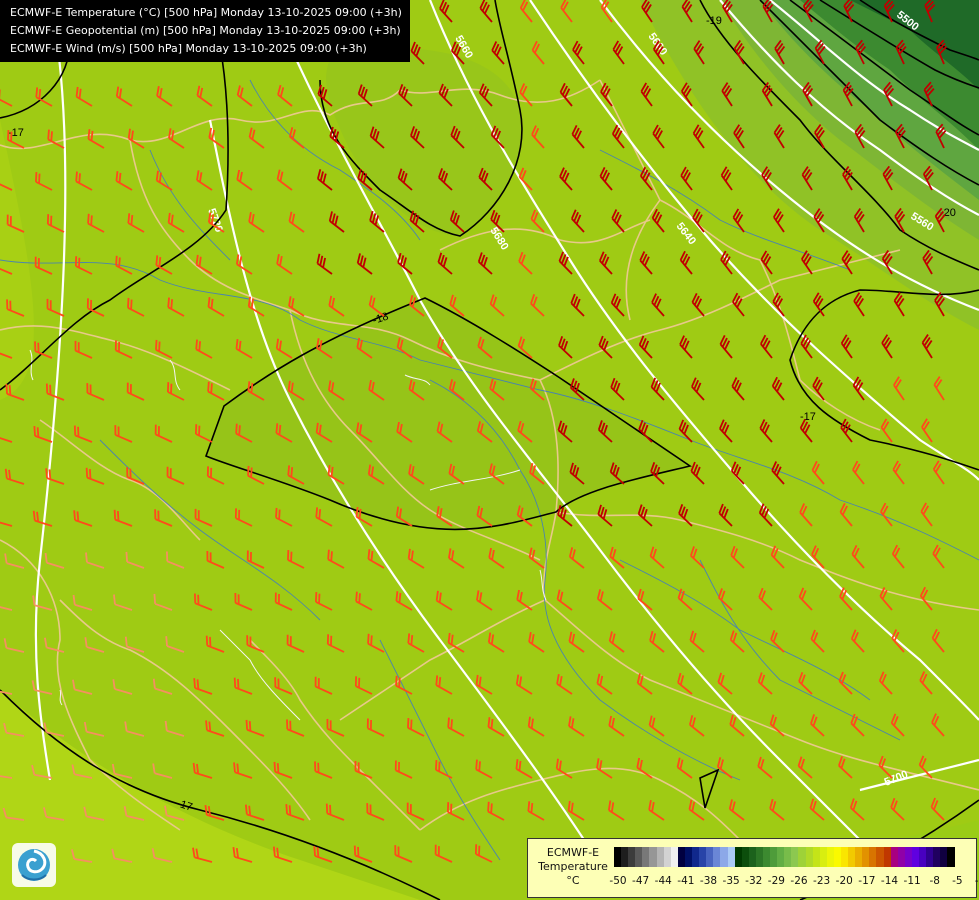 The width and height of the screenshot is (979, 900). I want to click on legend-tick: -47, so click(641, 881).